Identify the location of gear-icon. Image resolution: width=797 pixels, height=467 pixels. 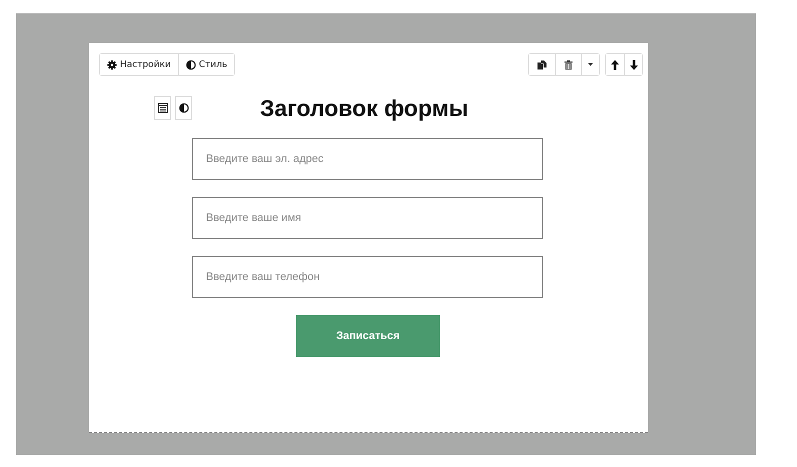
(112, 65).